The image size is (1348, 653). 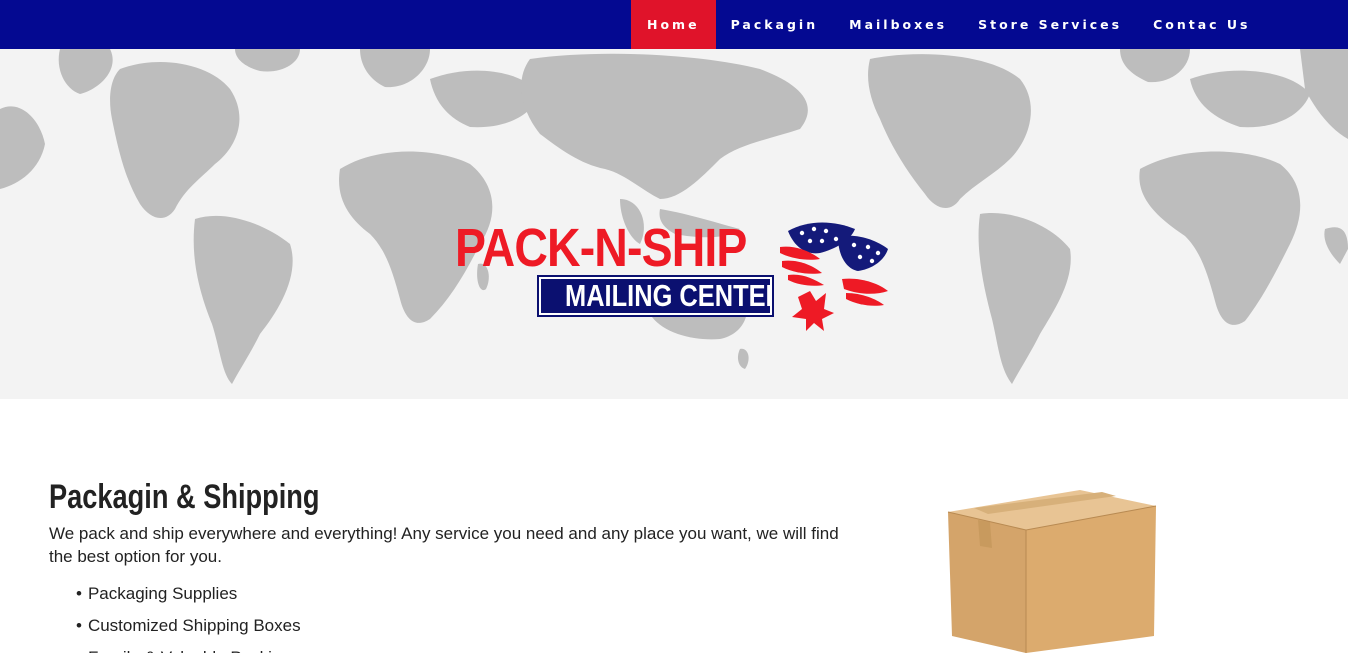 What do you see at coordinates (655, 296) in the screenshot?
I see `logo-subtitle: MAILING CENTER` at bounding box center [655, 296].